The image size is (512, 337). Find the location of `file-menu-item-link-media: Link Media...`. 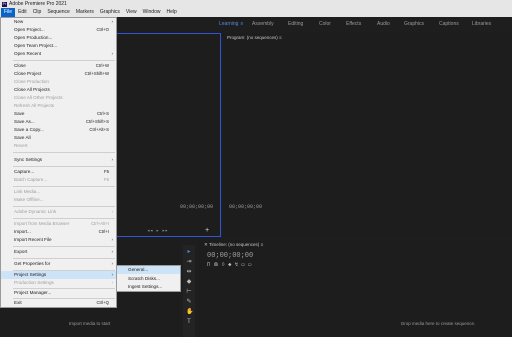

file-menu-item-link-media: Link Media... is located at coordinates (27, 191).